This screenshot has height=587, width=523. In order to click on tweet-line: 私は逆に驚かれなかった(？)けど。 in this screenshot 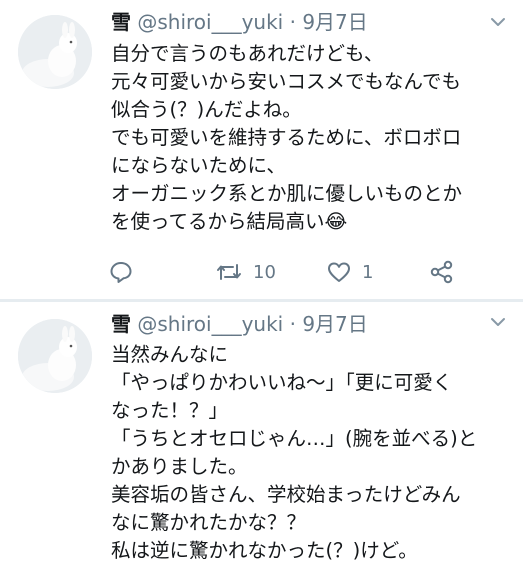, I will do `click(264, 550)`.